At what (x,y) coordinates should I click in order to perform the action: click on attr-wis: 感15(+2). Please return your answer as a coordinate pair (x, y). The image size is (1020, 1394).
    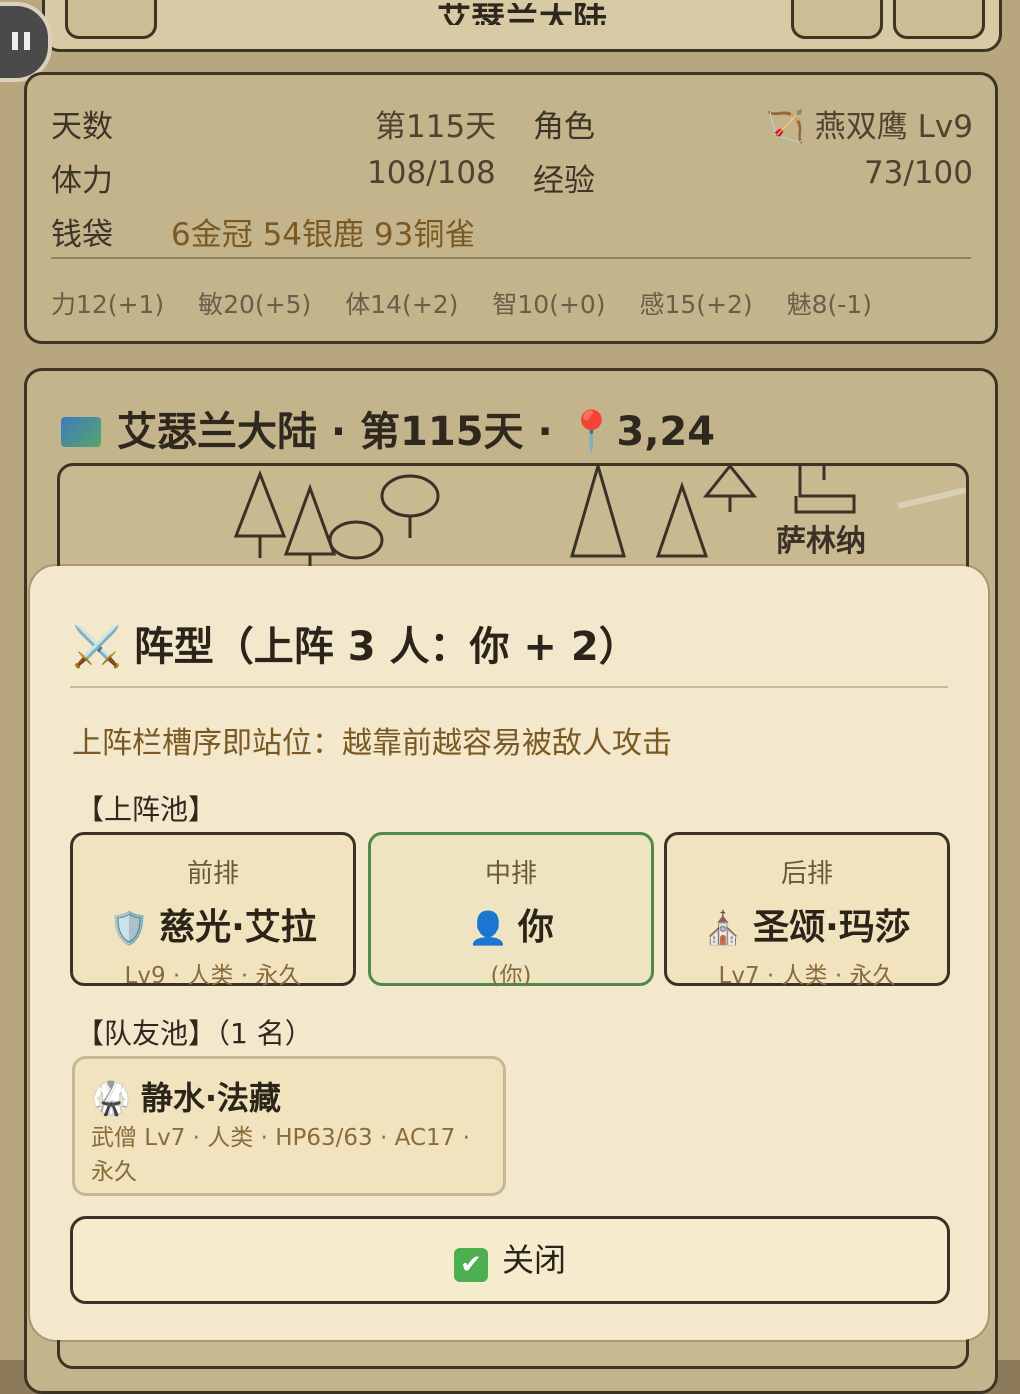
    Looking at the image, I should click on (696, 304).